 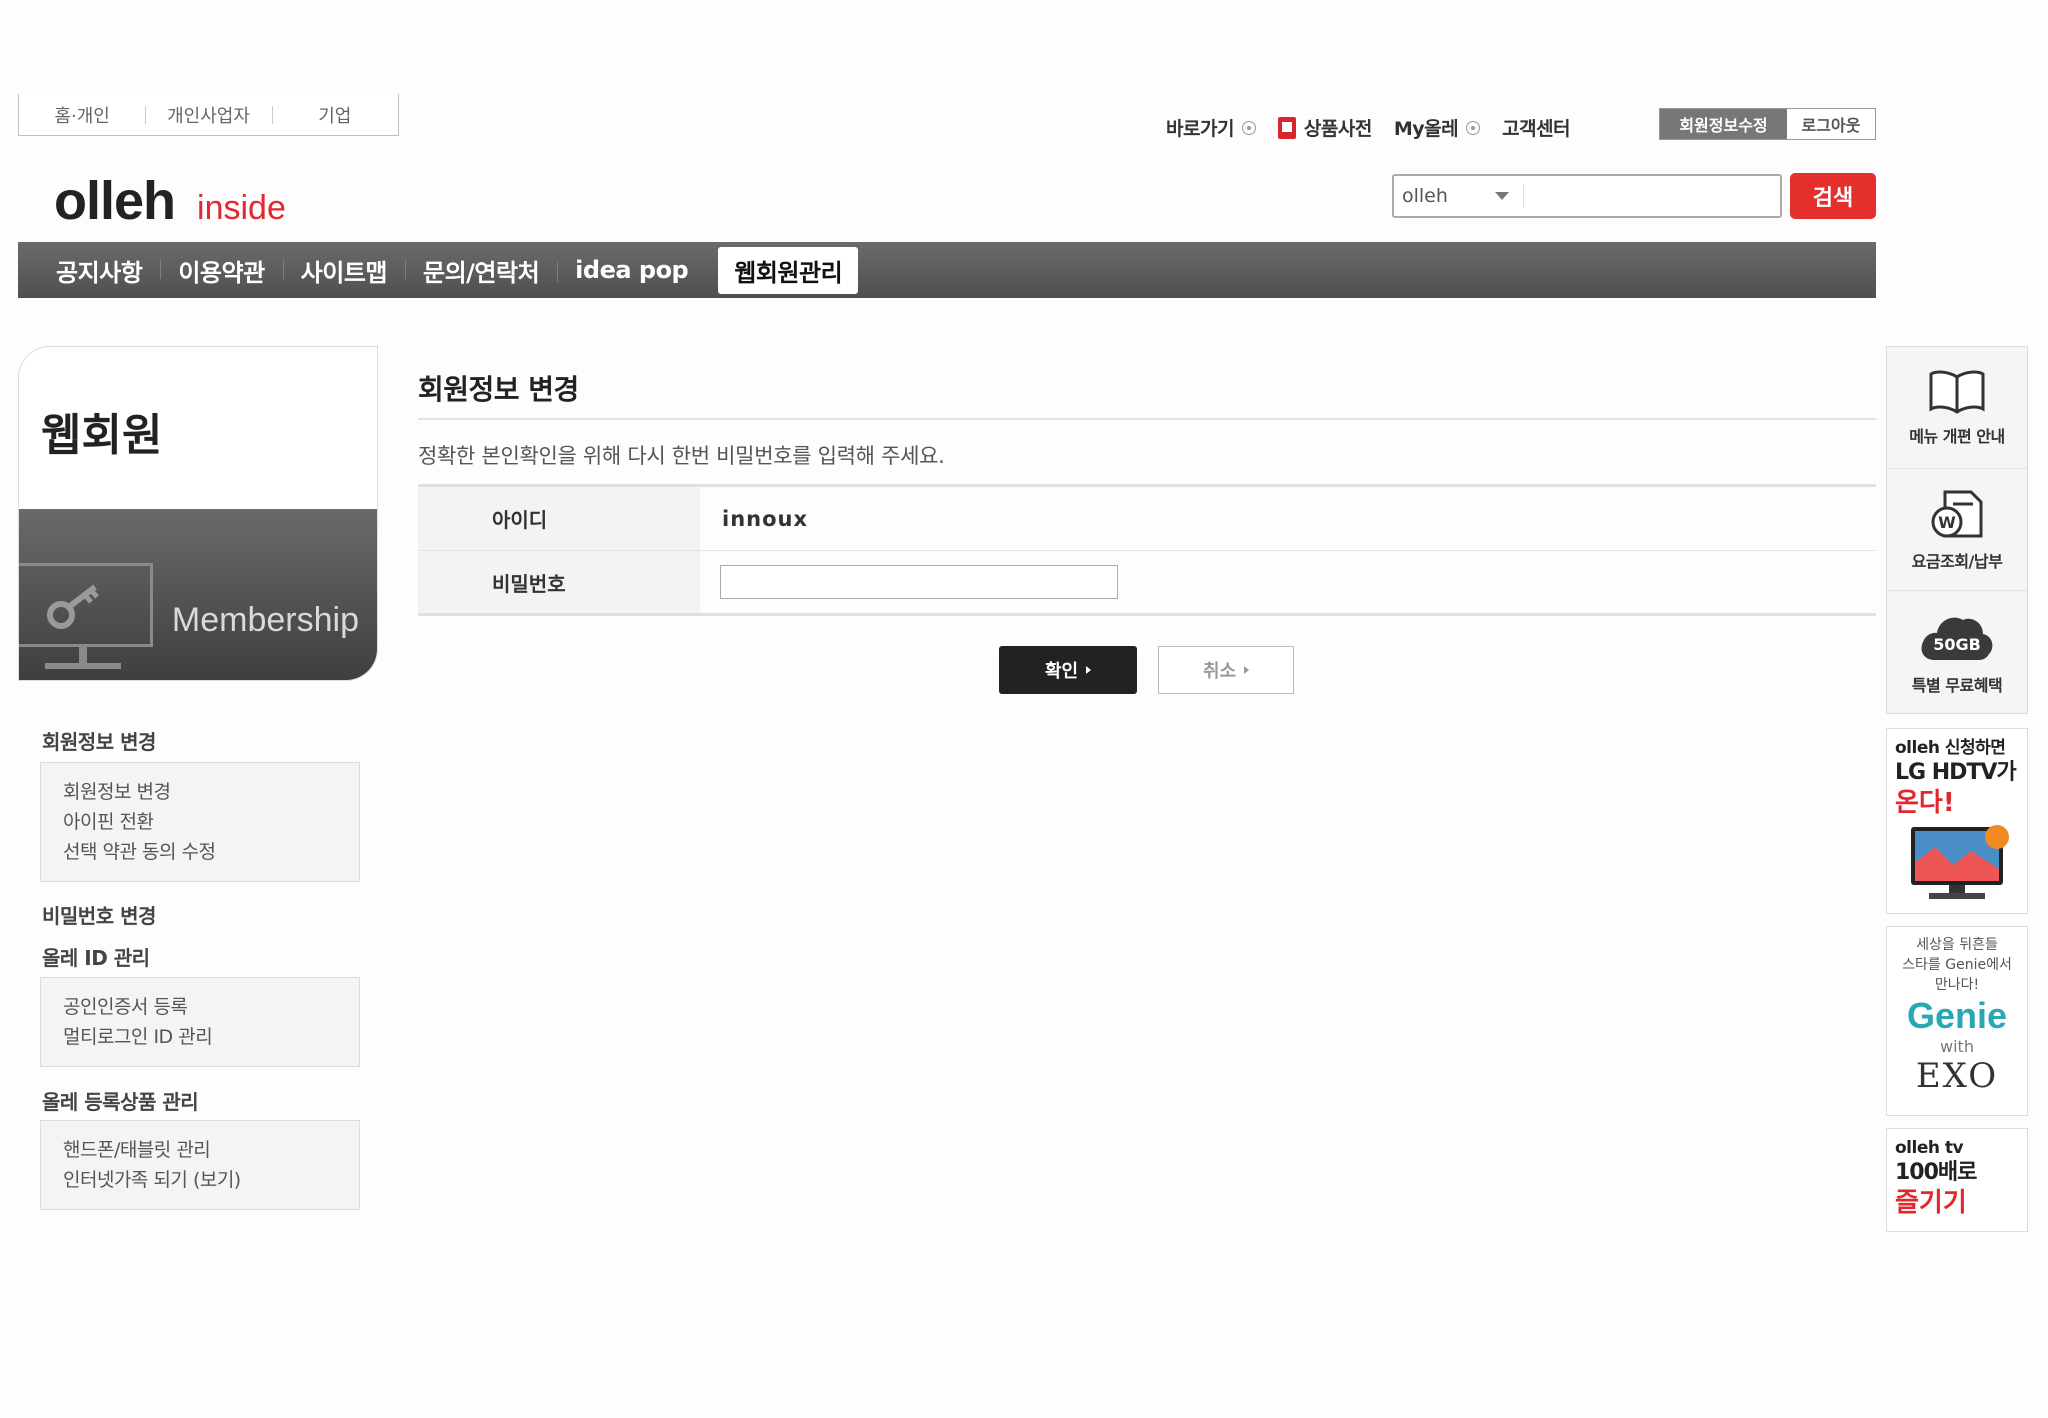 What do you see at coordinates (1957, 392) in the screenshot?
I see `open-book-icon` at bounding box center [1957, 392].